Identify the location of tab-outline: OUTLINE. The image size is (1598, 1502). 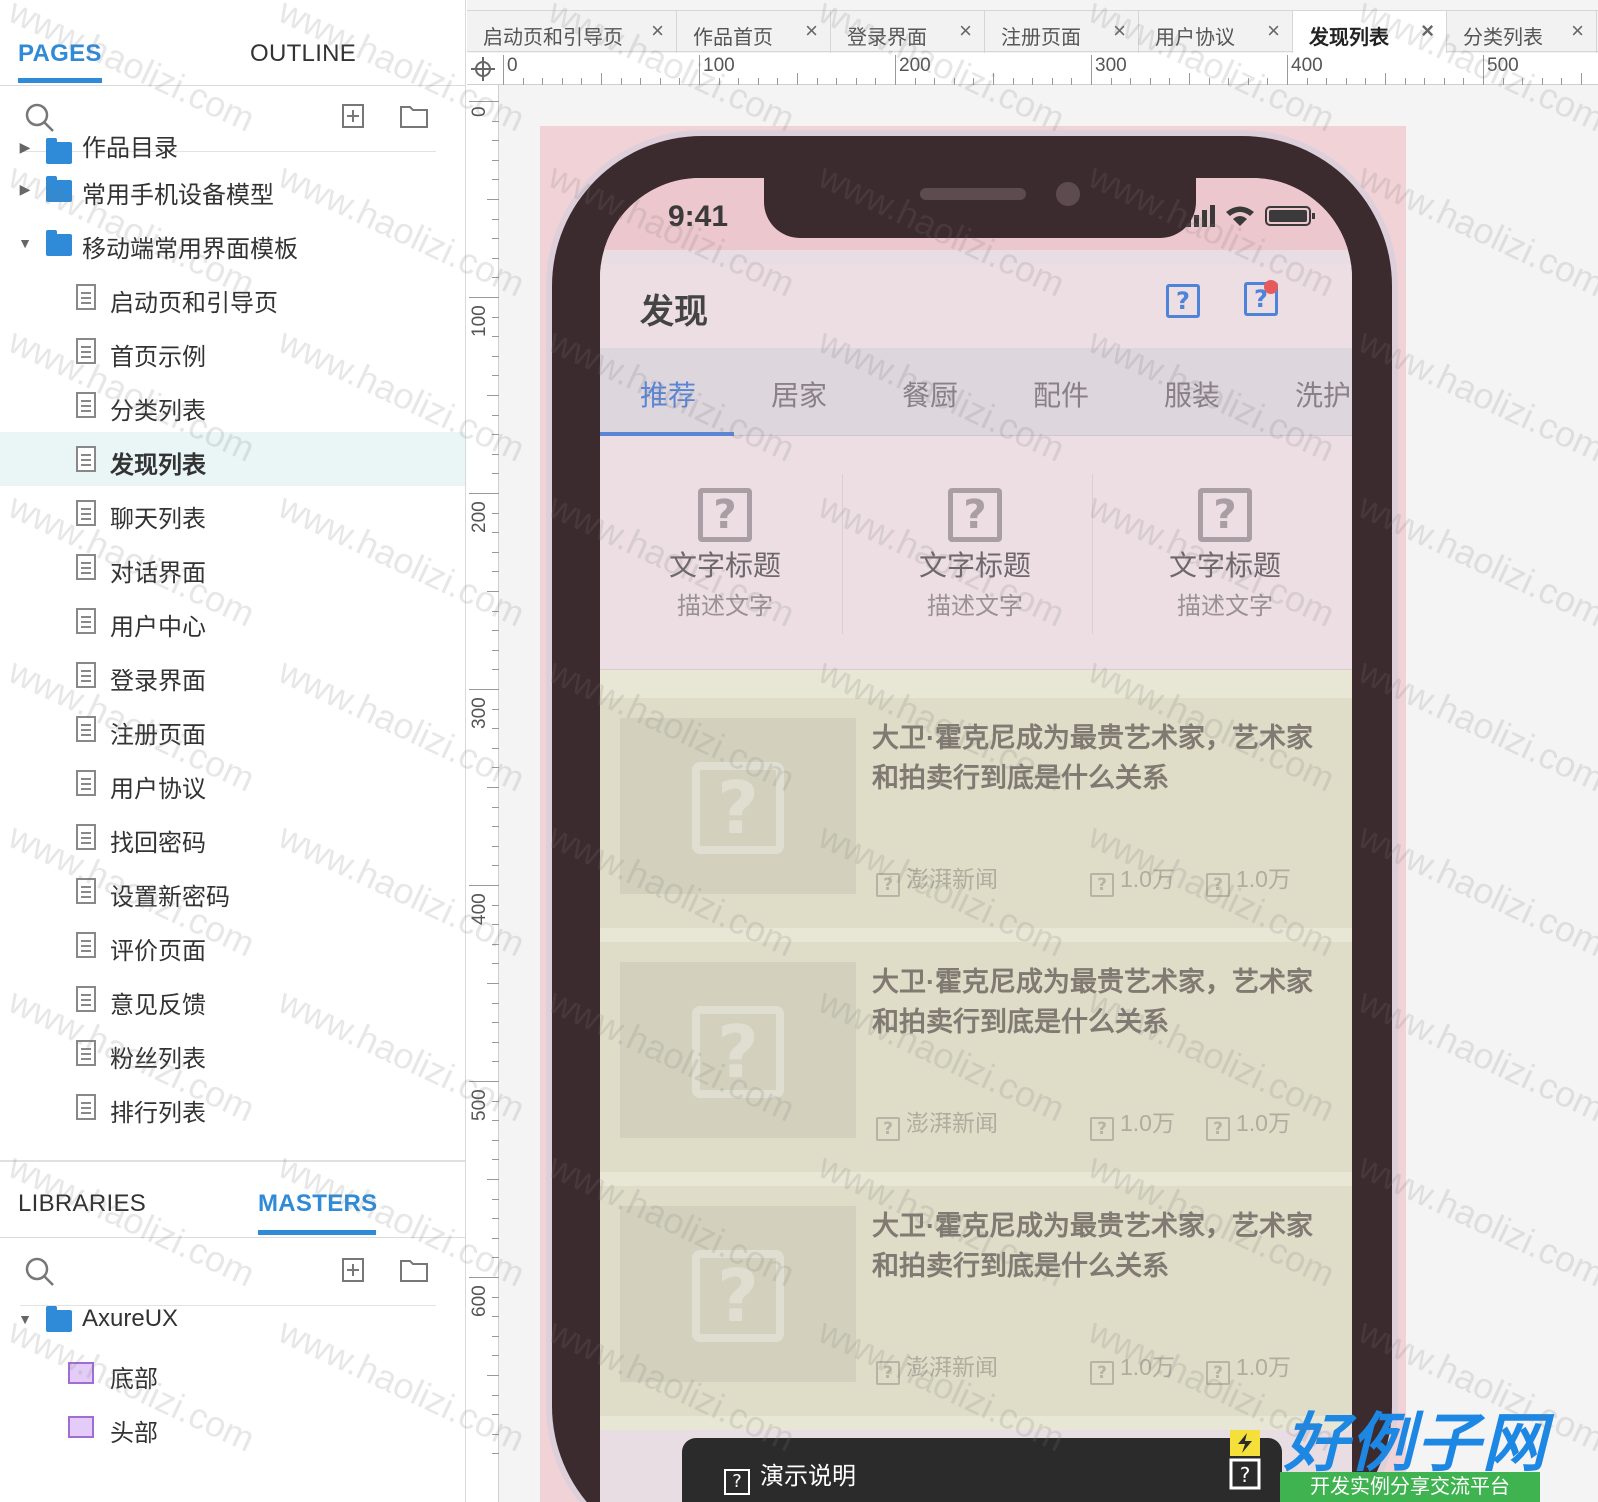
(303, 54).